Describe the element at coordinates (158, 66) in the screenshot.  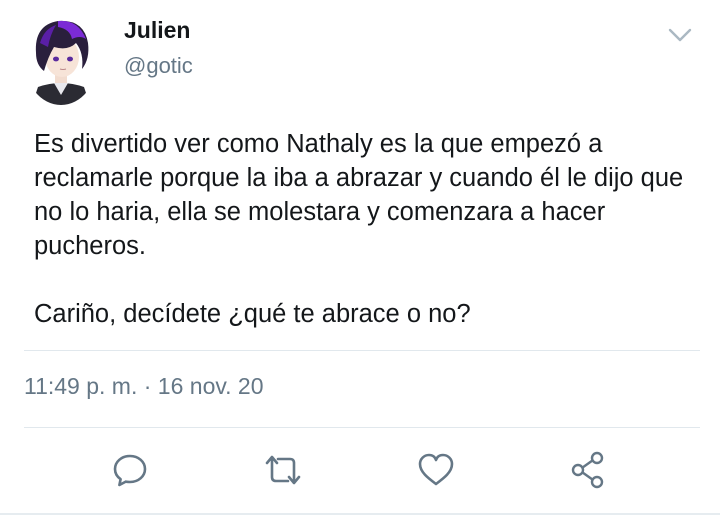
I see `user-handle: @gotic` at that location.